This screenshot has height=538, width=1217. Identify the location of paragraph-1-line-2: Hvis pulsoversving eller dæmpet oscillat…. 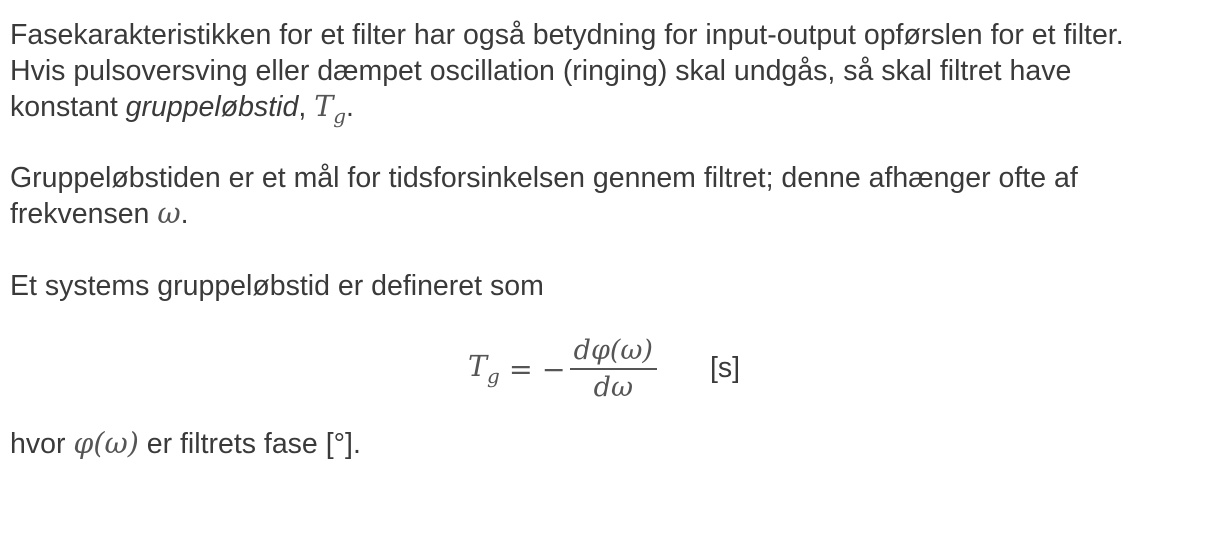
(541, 71).